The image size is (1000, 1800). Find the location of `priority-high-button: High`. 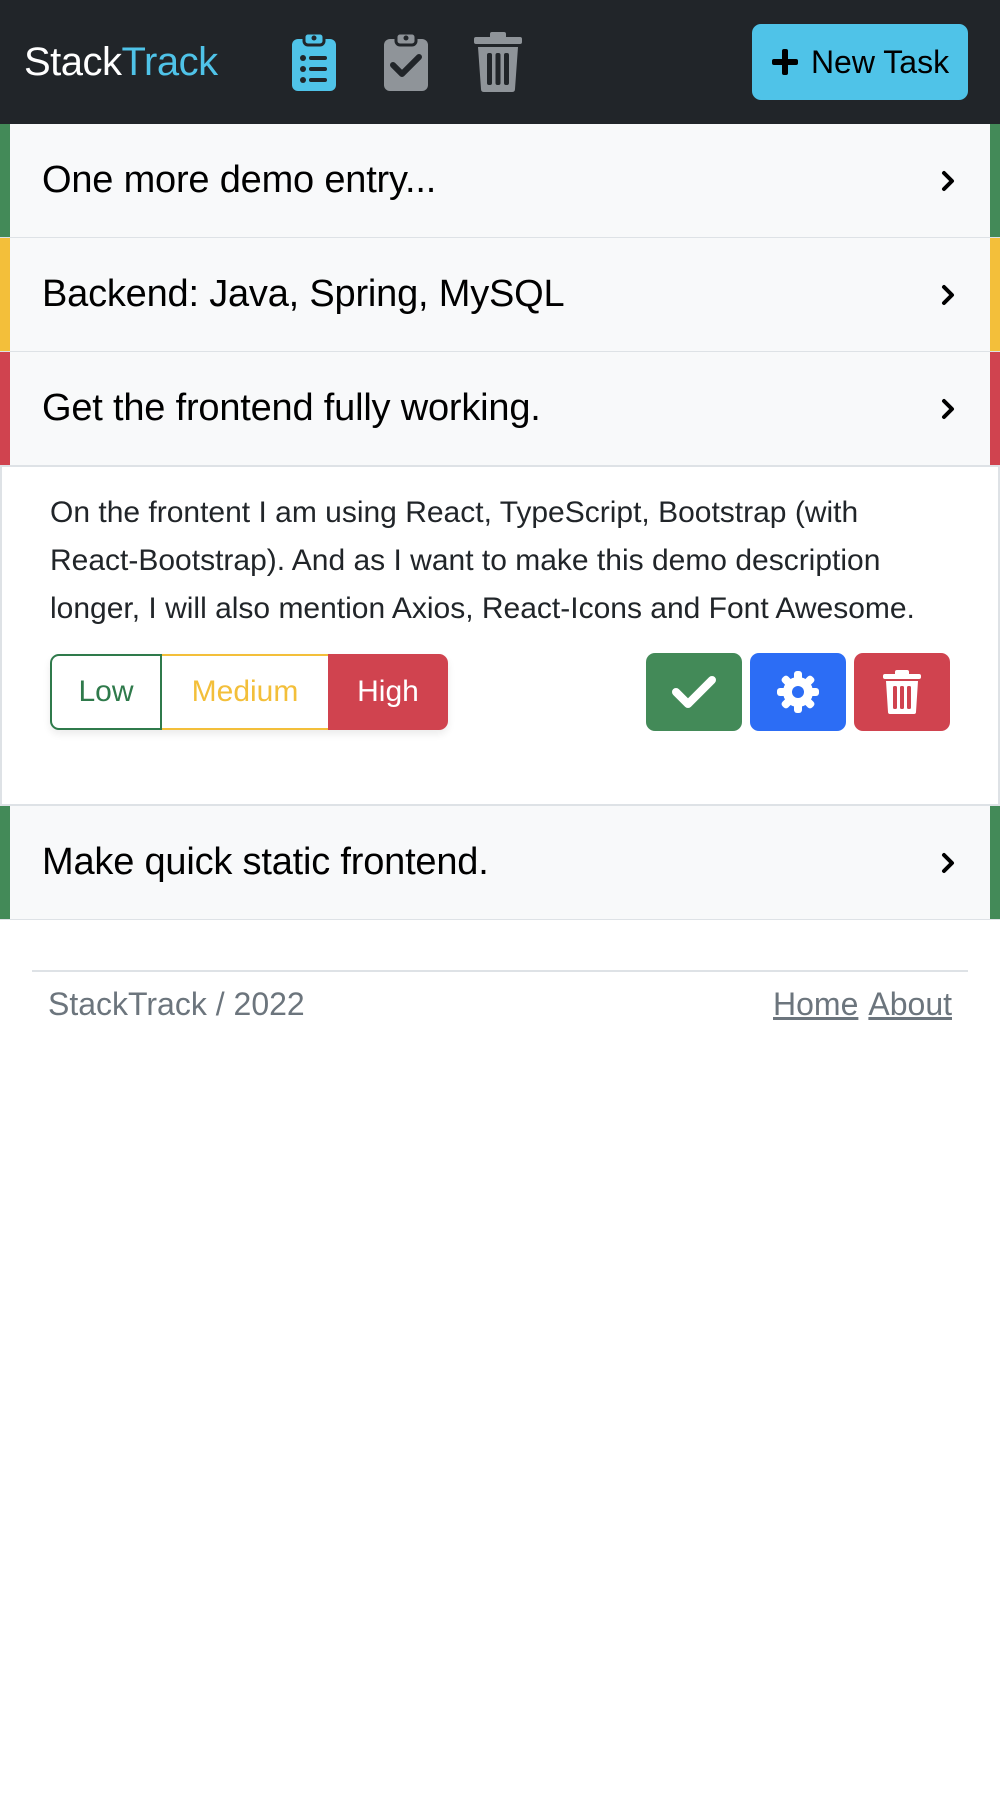

priority-high-button: High is located at coordinates (388, 692).